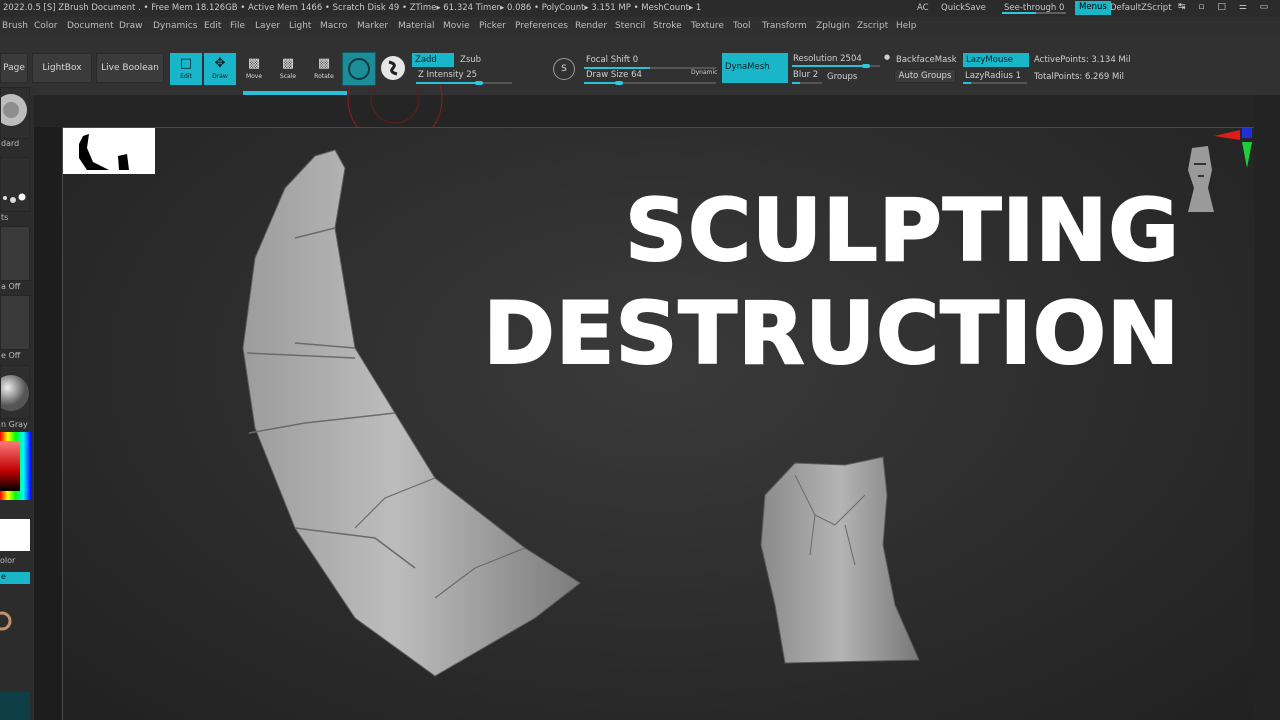  Describe the element at coordinates (15, 466) in the screenshot. I see `color-picker` at that location.